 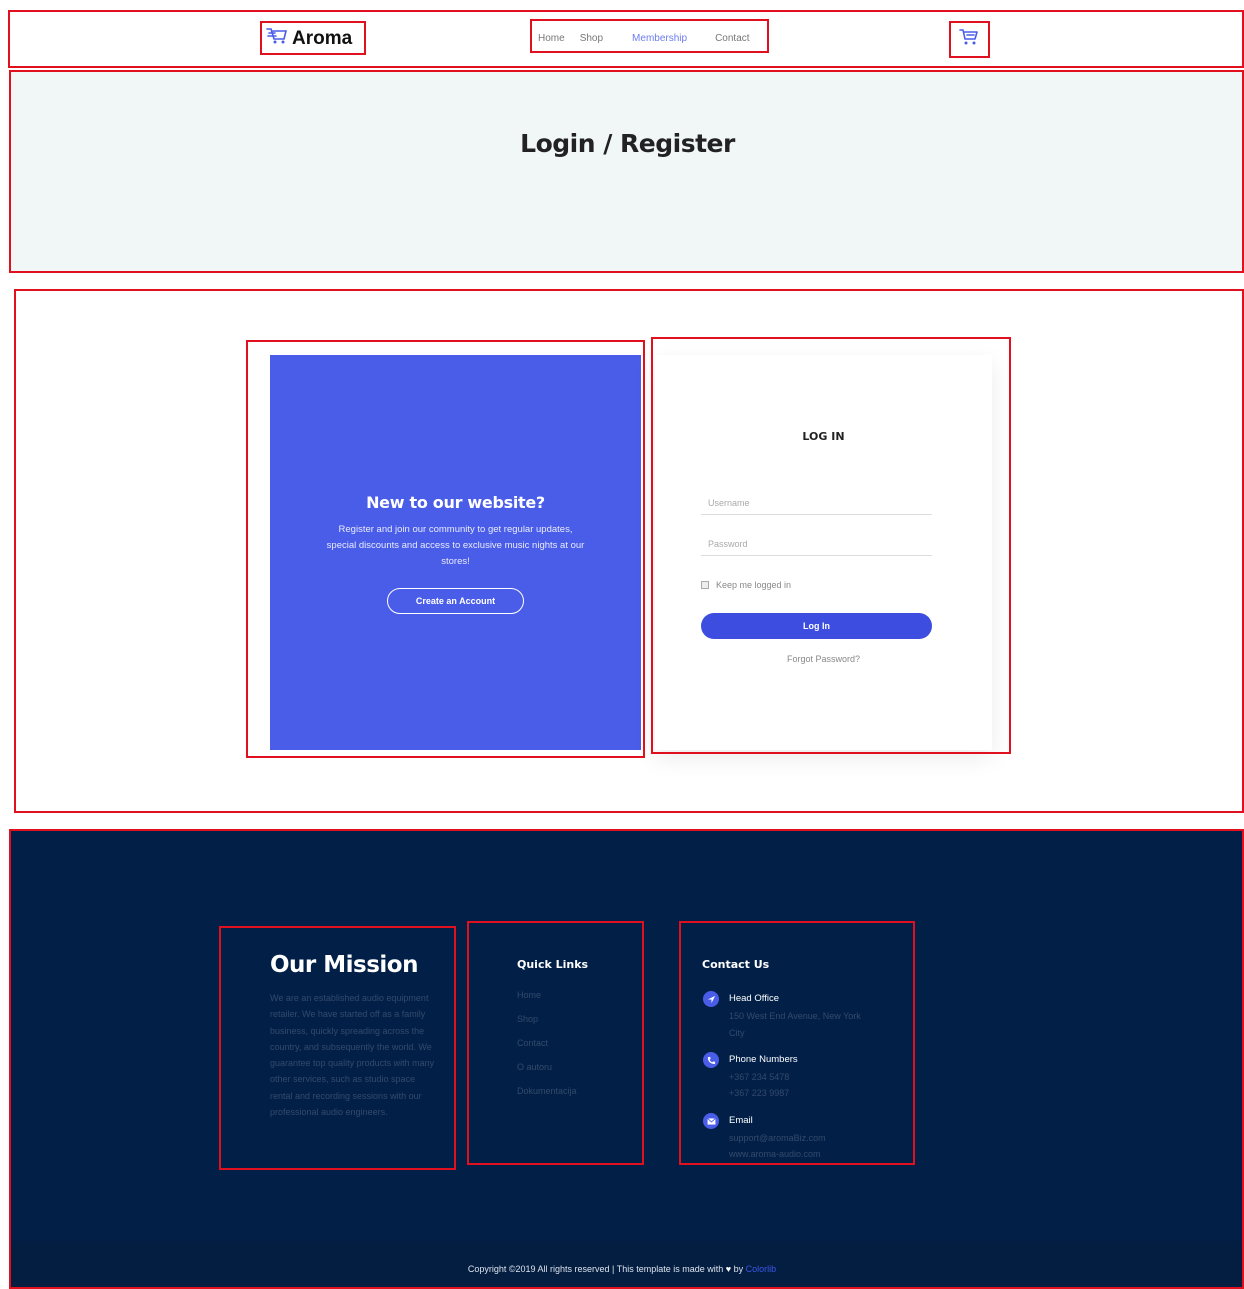 What do you see at coordinates (816, 626) in the screenshot?
I see `login-button: Log In` at bounding box center [816, 626].